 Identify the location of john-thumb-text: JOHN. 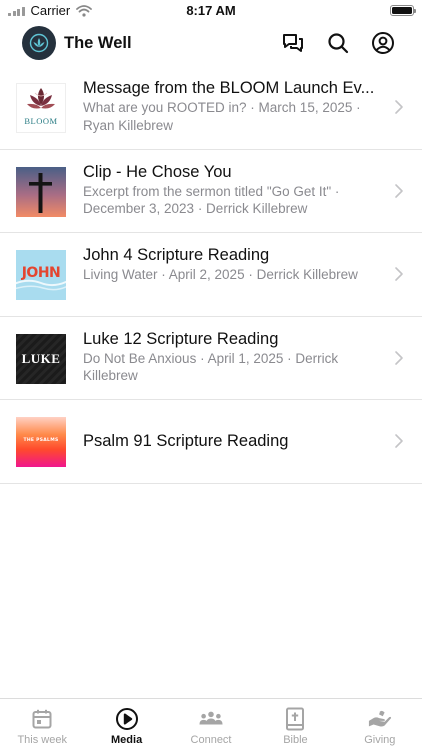
(41, 273).